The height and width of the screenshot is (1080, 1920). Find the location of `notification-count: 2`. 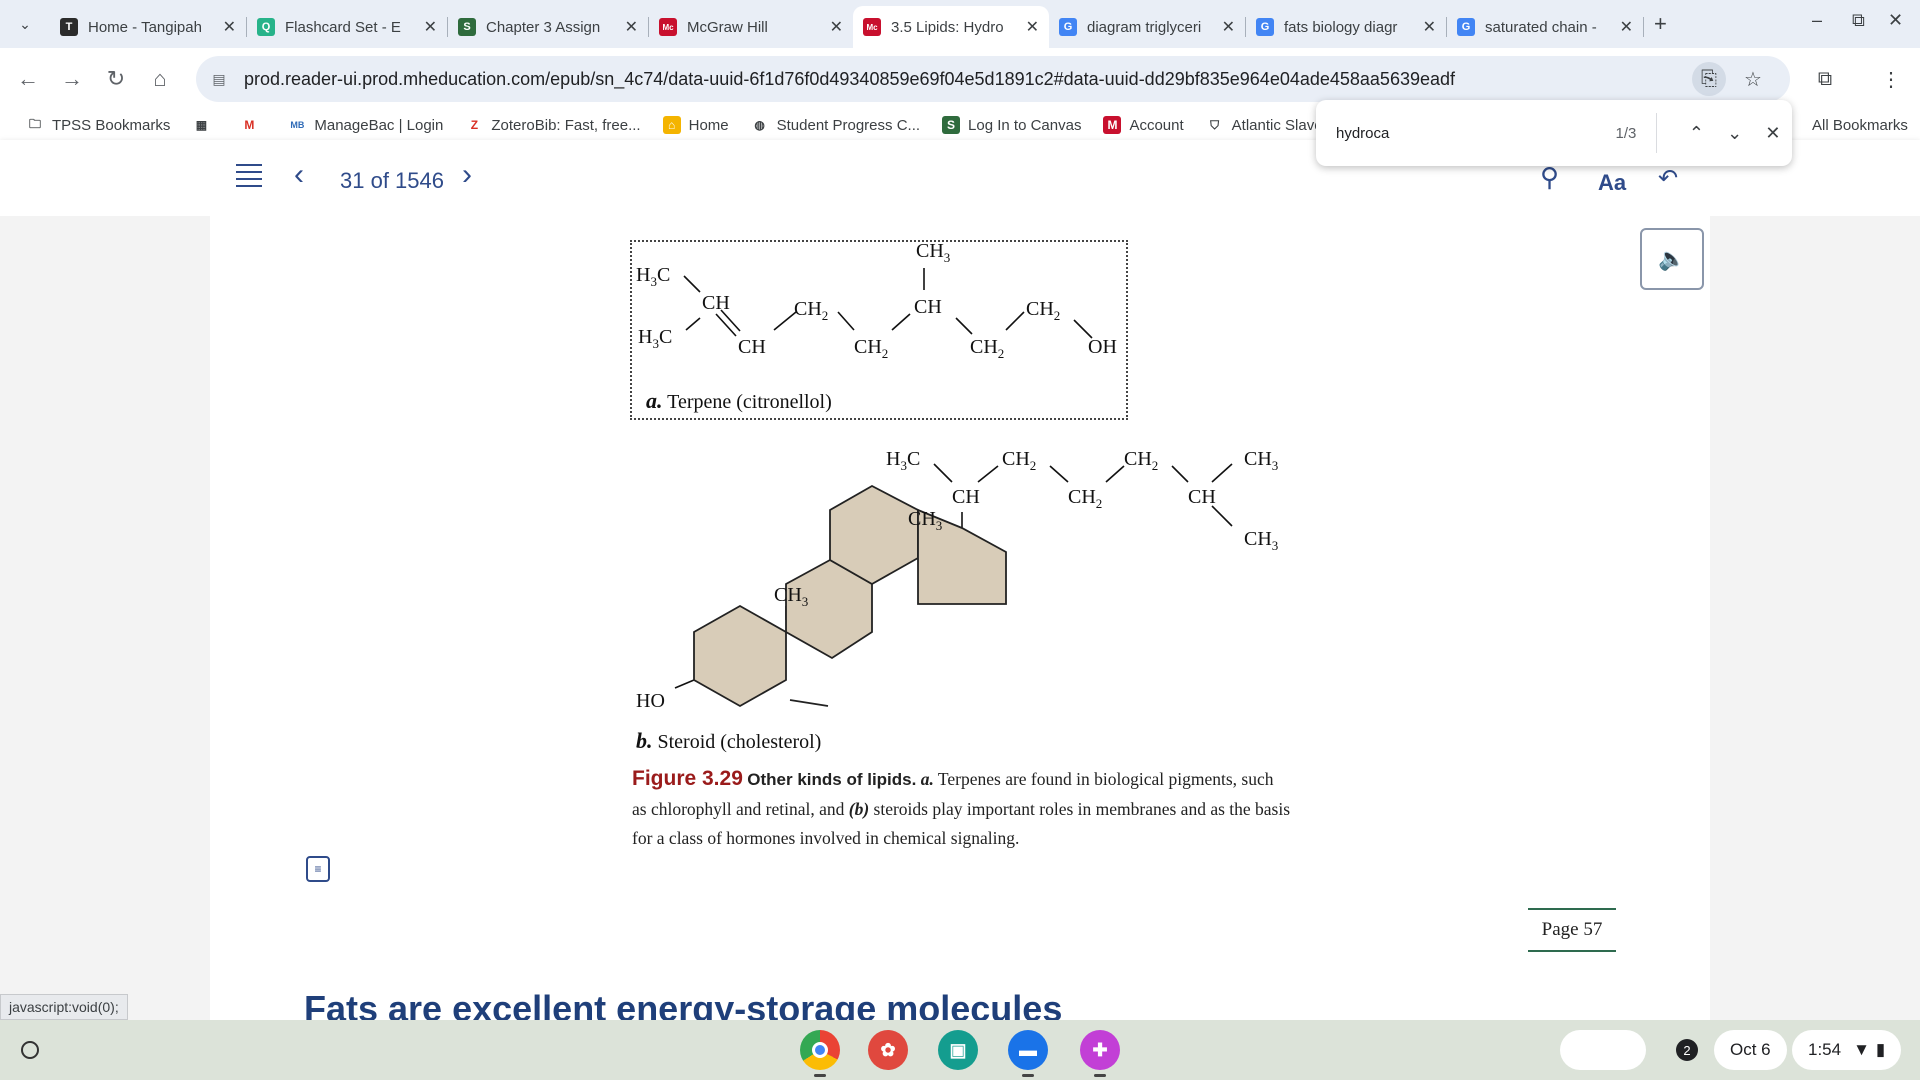

notification-count: 2 is located at coordinates (1687, 1050).